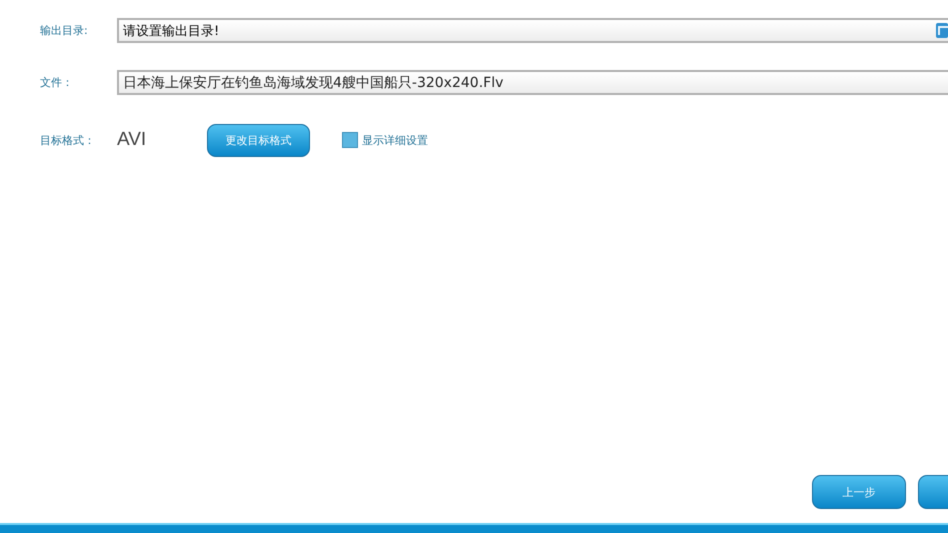 The height and width of the screenshot is (533, 948). Describe the element at coordinates (68, 140) in the screenshot. I see `field-label: 目标格式：` at that location.